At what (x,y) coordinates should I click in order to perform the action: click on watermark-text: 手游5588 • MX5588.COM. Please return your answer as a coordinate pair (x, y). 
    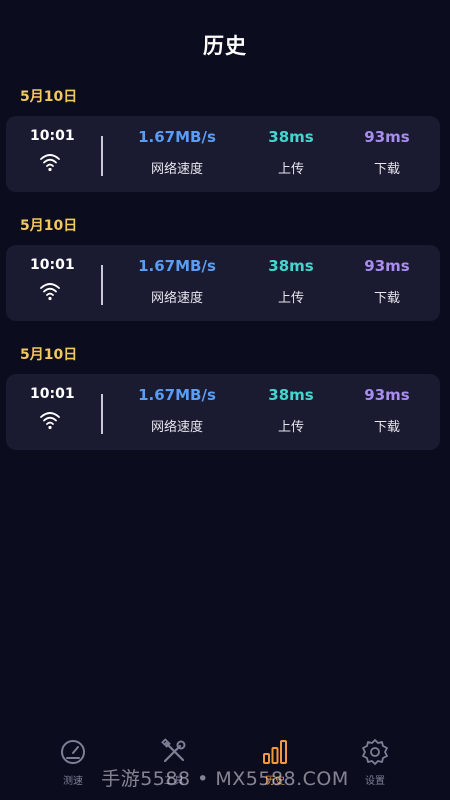
    Looking at the image, I should click on (225, 779).